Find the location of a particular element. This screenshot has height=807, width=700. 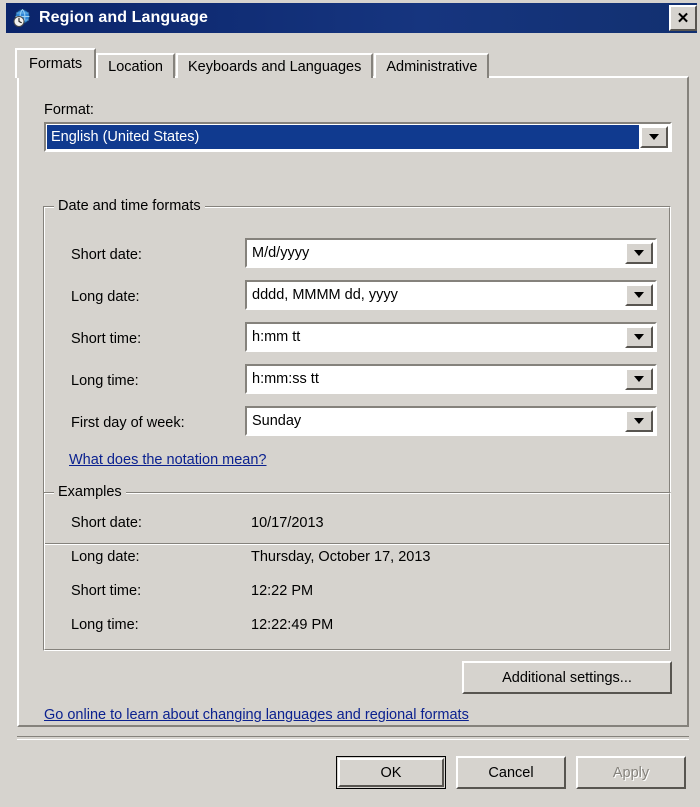

notation-help-link: What does the notation mean? is located at coordinates (168, 460).